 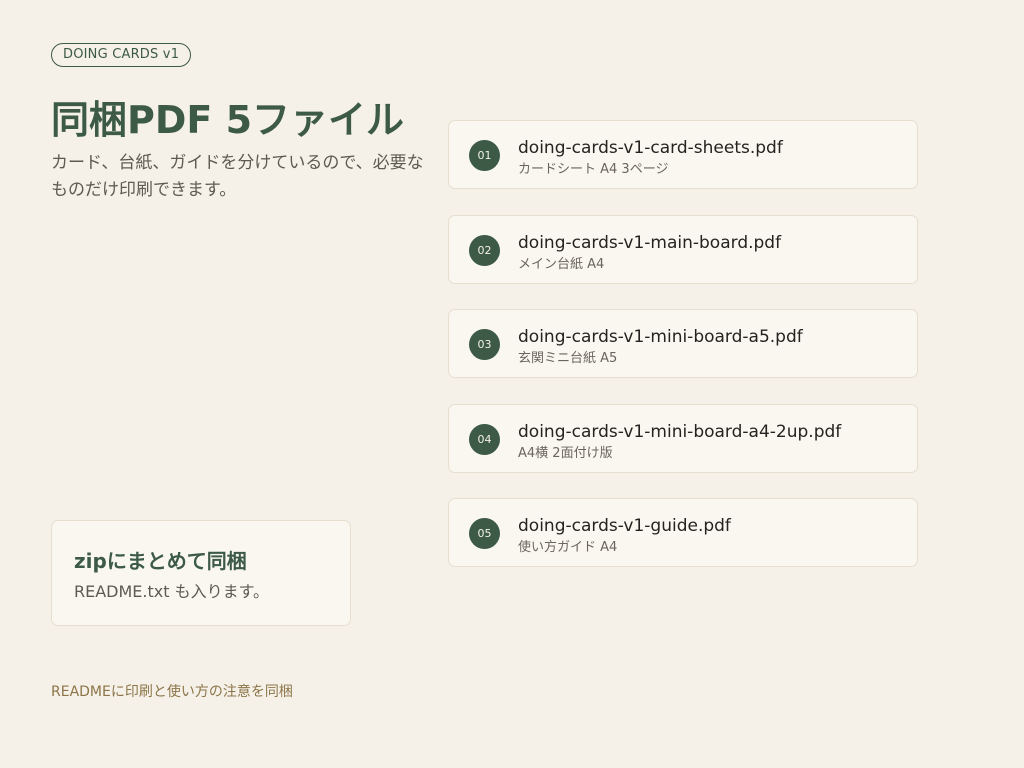 I want to click on file-number-badge: 01, so click(x=484, y=155).